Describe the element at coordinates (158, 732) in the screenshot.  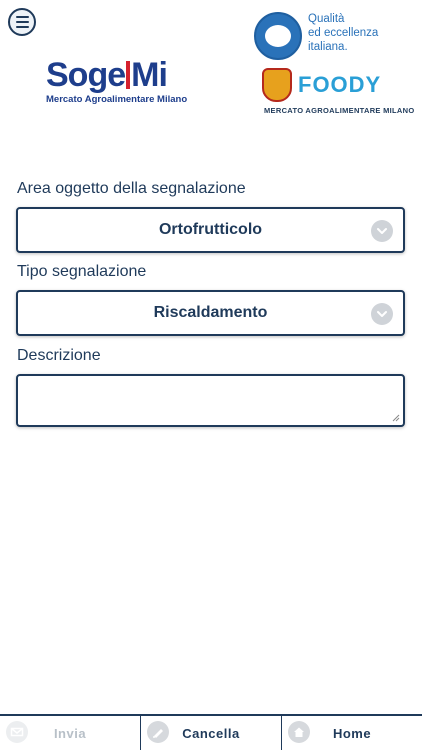
I see `eraser-icon` at that location.